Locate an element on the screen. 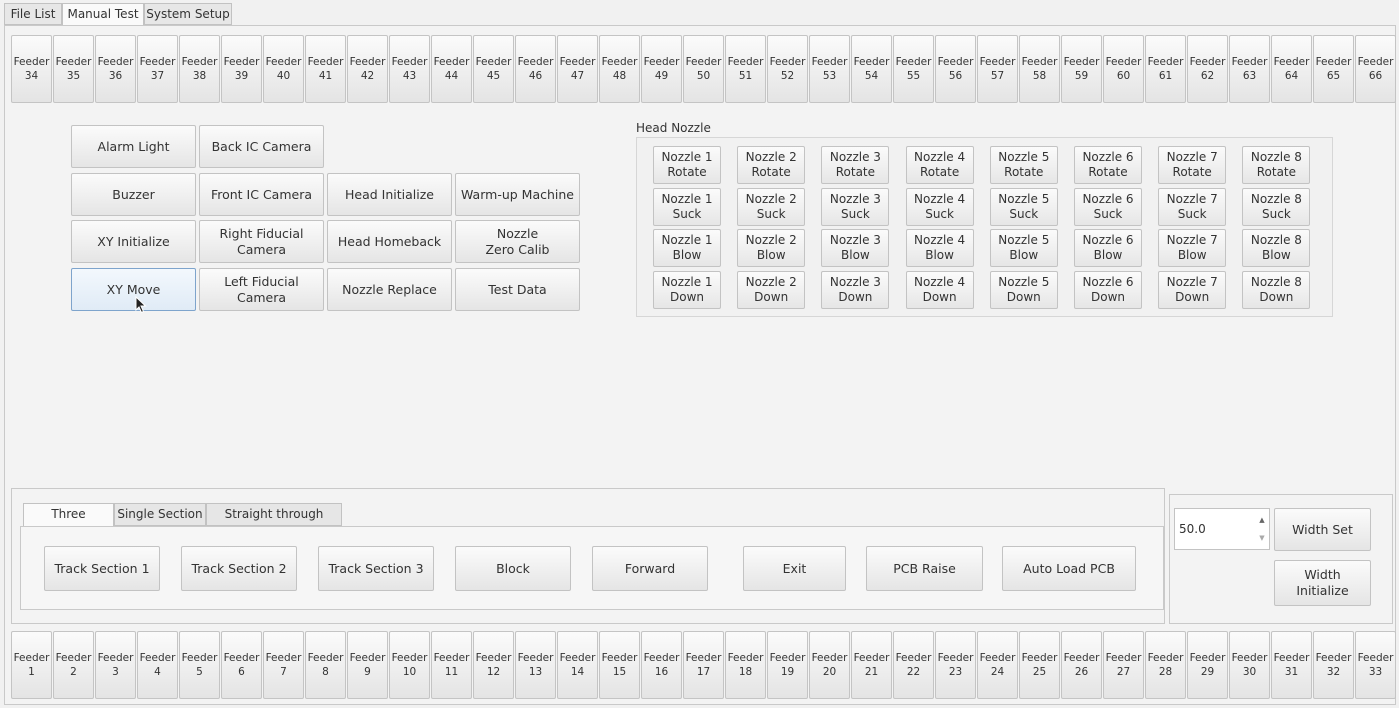  track-section-1-button: Track Section 1 is located at coordinates (102, 568).